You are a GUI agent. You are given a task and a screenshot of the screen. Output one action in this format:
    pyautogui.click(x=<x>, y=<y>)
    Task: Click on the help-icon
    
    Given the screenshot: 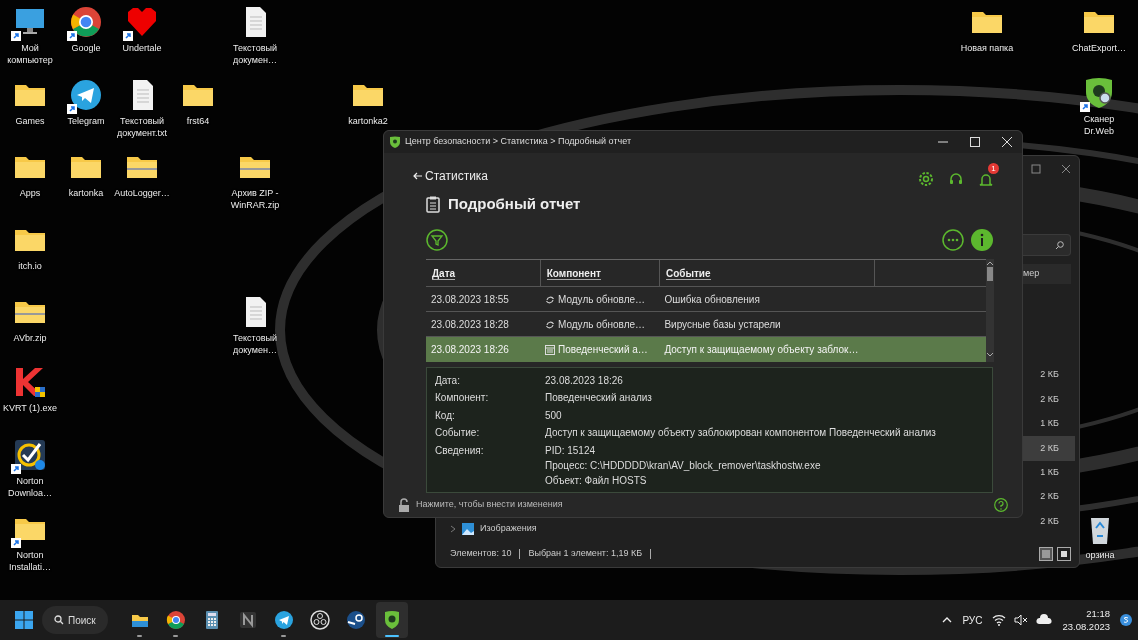 What is the action you would take?
    pyautogui.click(x=1001, y=505)
    